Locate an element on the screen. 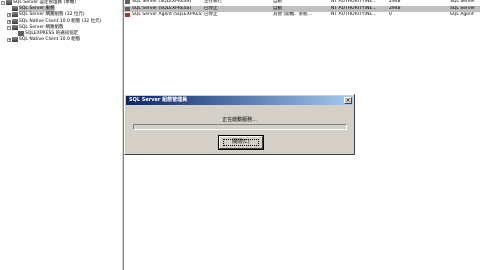 The image size is (480, 270). service-progress-dialog: SQL Server 組態管理員 × 正在啟動服務... 關閉(C) is located at coordinates (239, 124).